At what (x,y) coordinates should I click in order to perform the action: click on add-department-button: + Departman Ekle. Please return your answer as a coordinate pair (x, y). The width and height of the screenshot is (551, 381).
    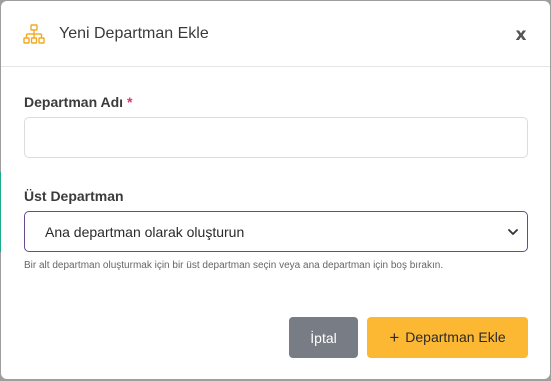
    Looking at the image, I should click on (447, 337).